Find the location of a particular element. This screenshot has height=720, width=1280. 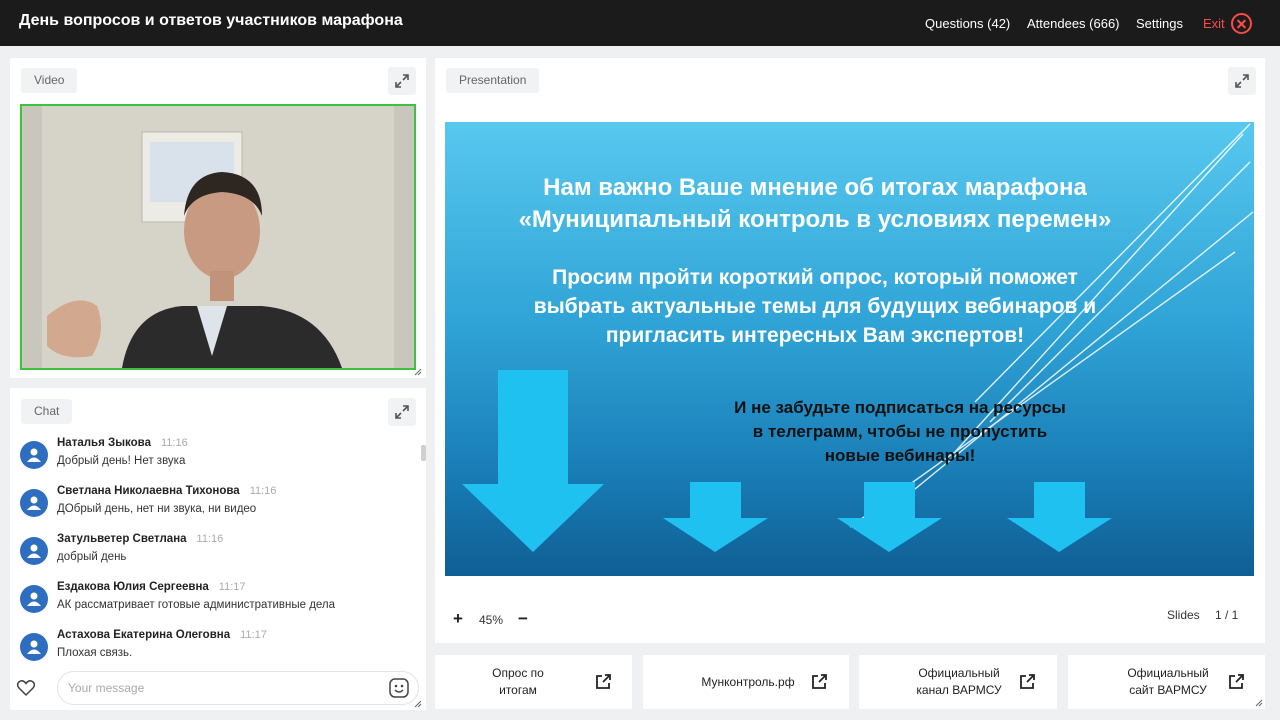

video-stream is located at coordinates (218, 237).